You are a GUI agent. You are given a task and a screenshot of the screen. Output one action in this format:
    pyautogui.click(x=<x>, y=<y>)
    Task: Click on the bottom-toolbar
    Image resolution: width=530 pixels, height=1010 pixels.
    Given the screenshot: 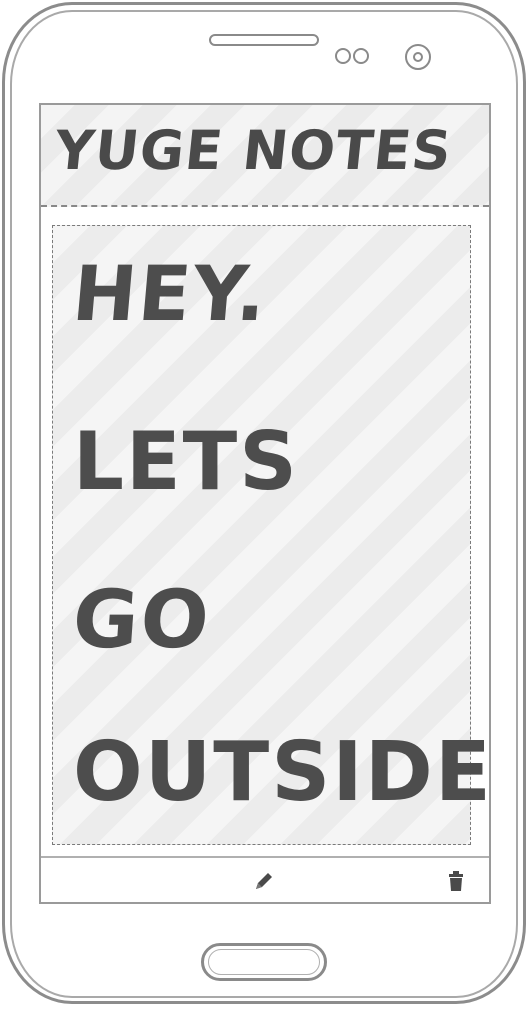 What is the action you would take?
    pyautogui.click(x=265, y=879)
    